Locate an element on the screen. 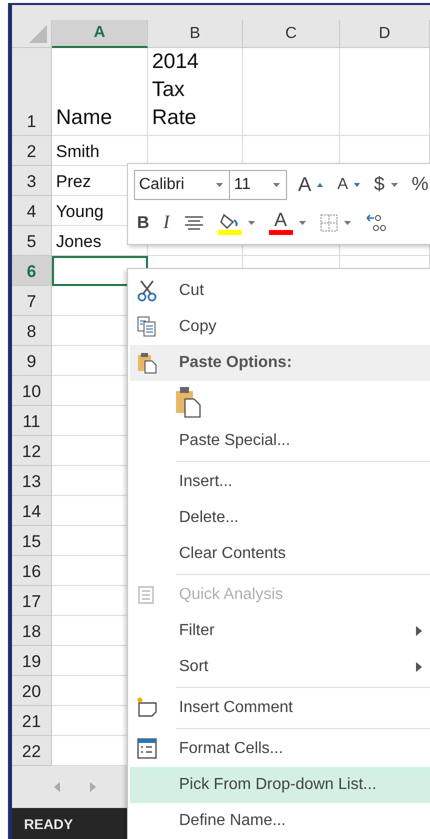  row-header: 10 is located at coordinates (32, 391).